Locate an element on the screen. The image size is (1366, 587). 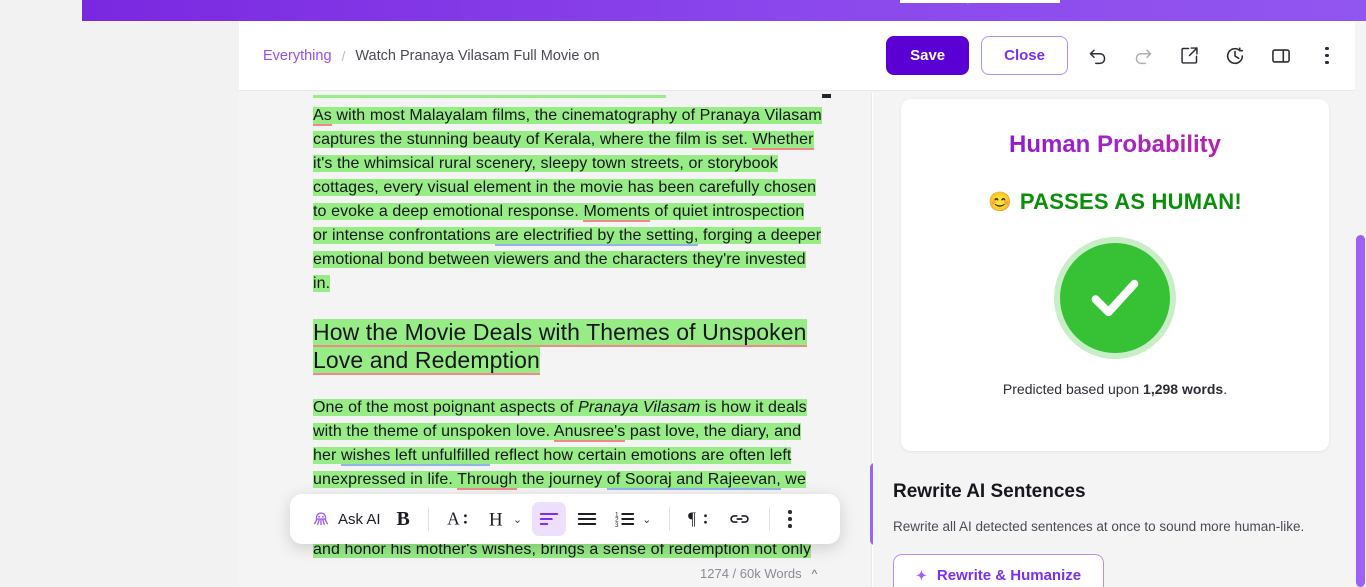
share-external-icon is located at coordinates (1189, 55).